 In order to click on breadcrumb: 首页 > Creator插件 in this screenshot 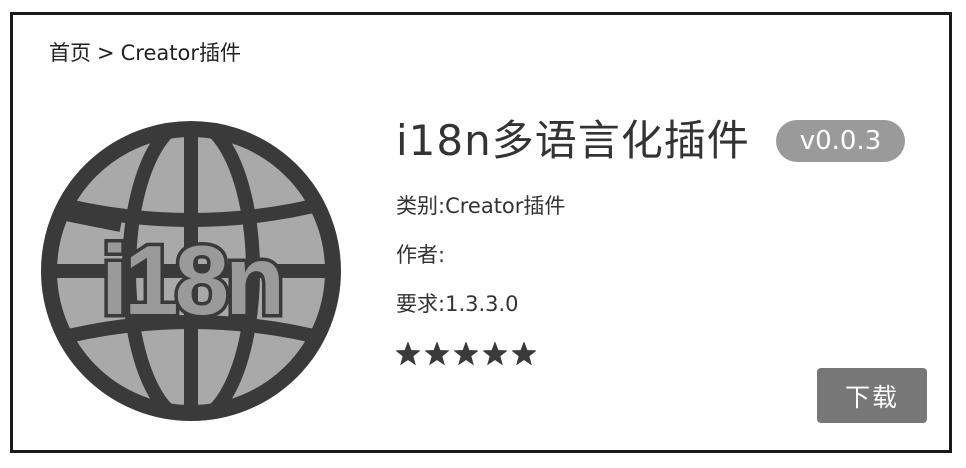, I will do `click(145, 52)`.